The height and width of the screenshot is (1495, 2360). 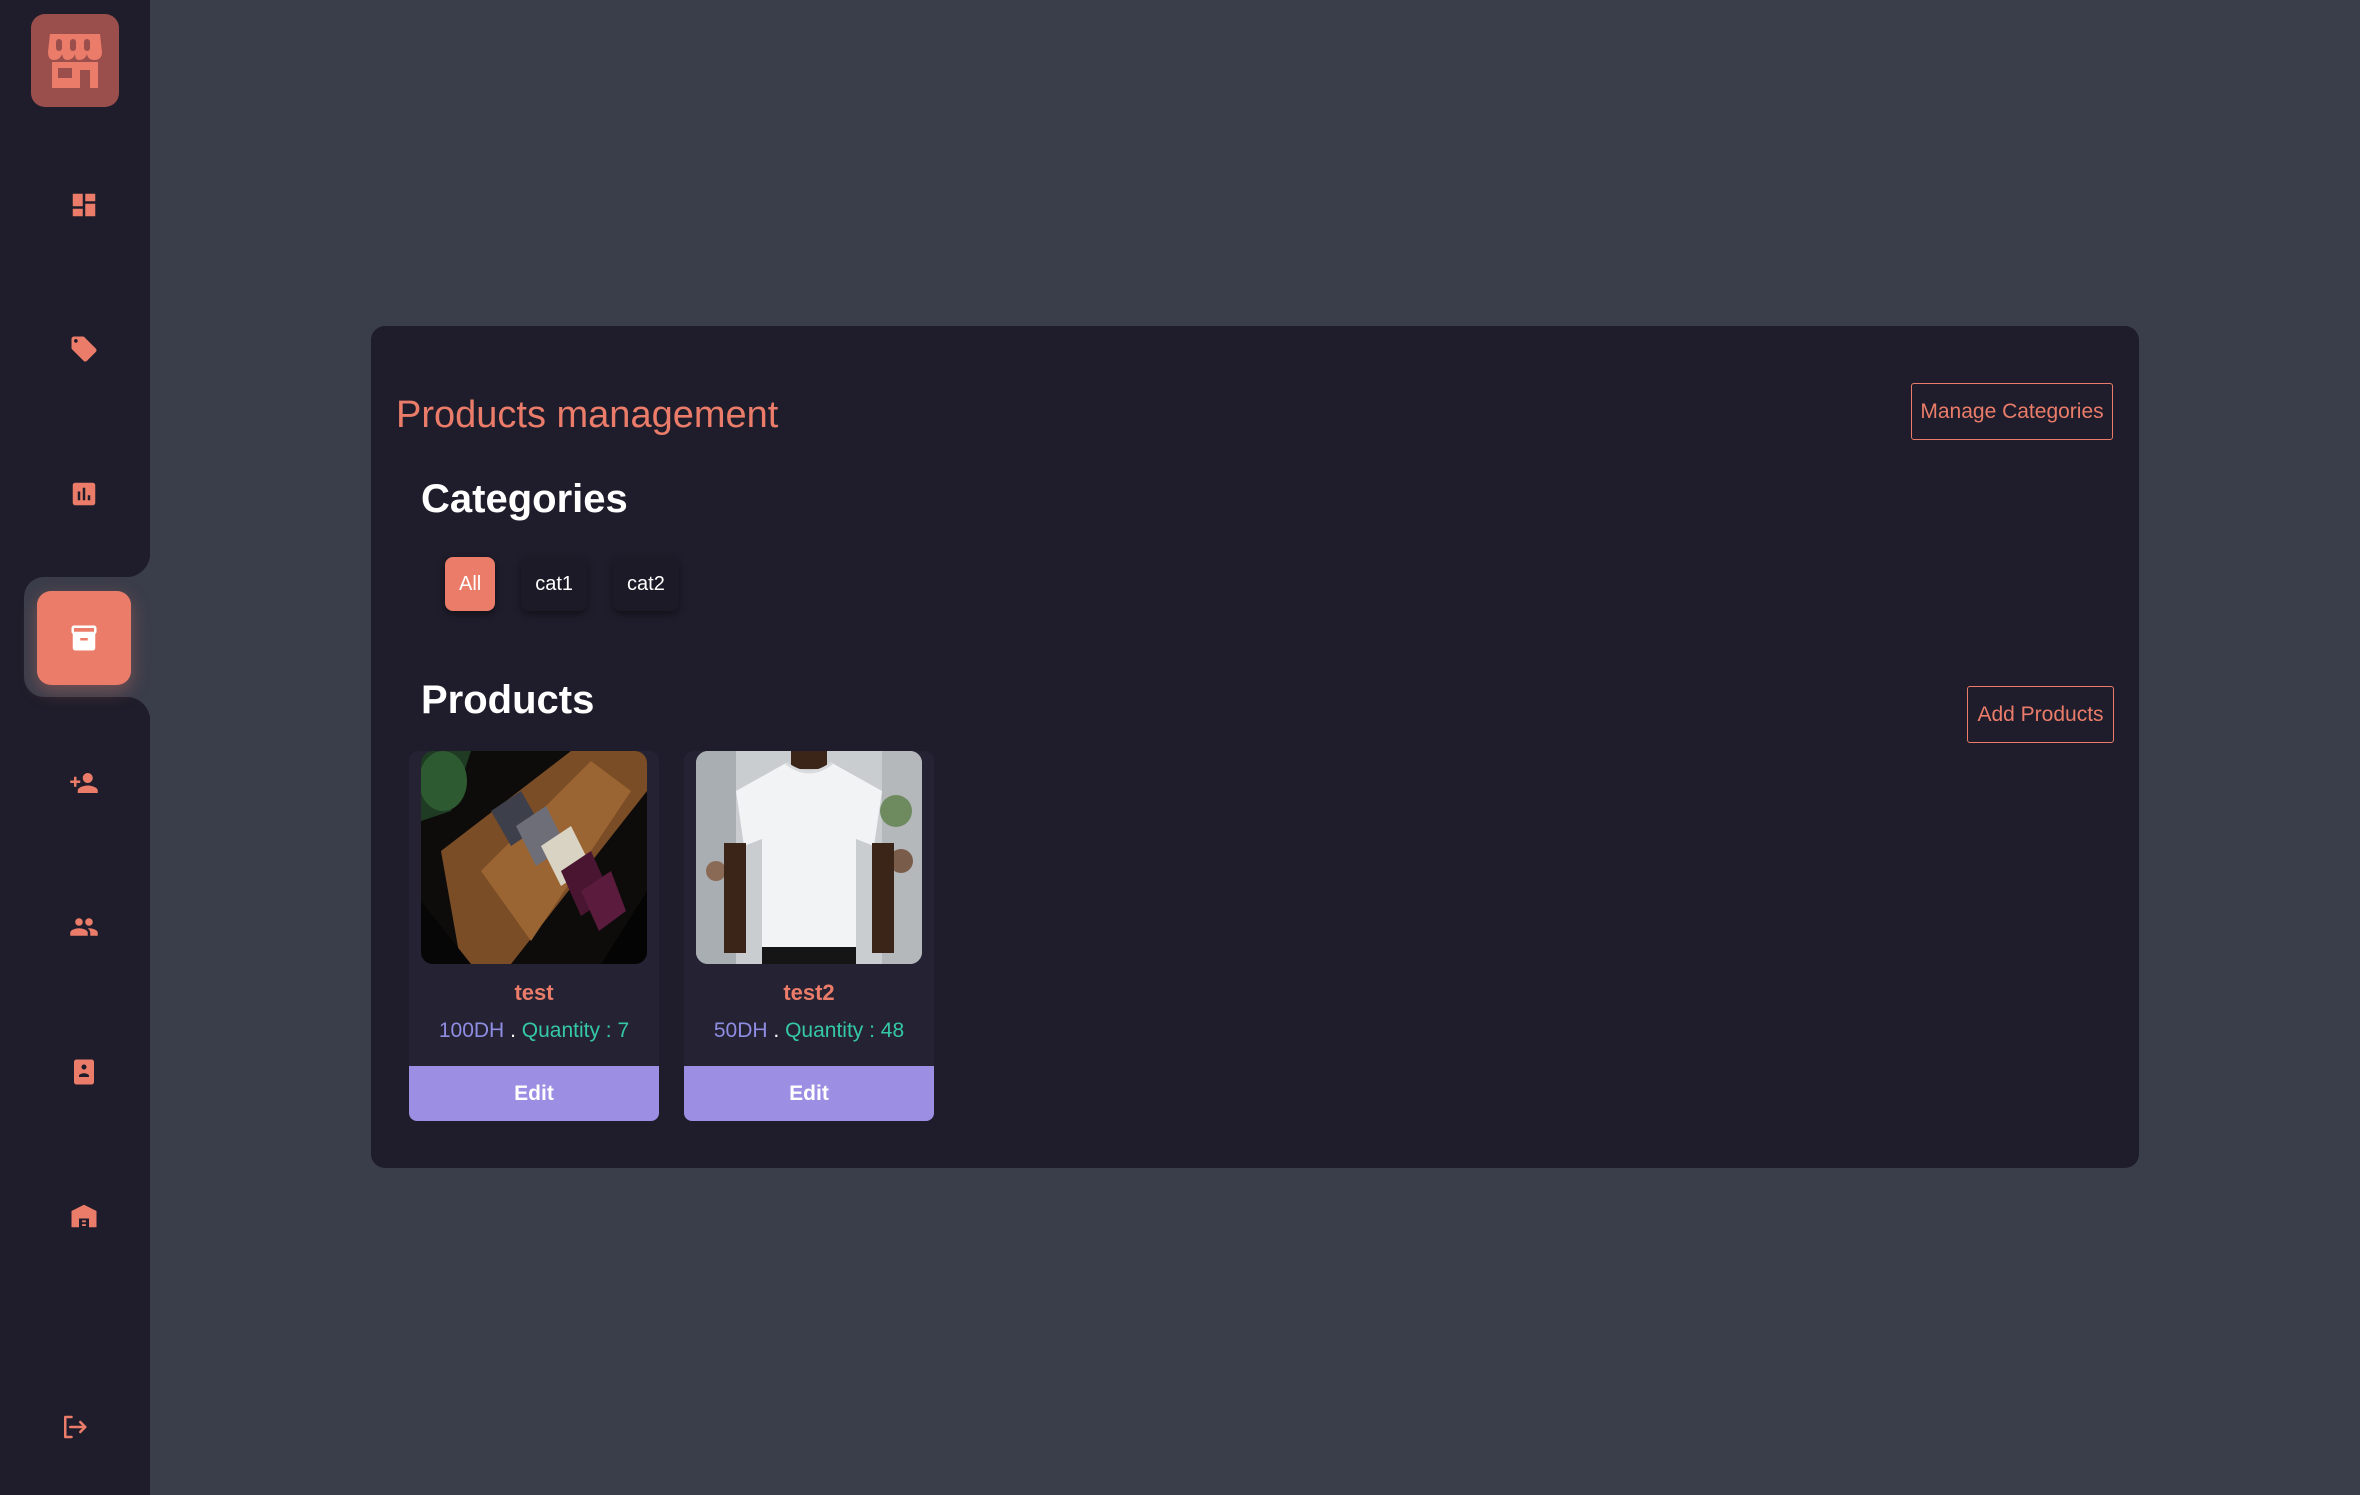 I want to click on logout-button, so click(x=74, y=1427).